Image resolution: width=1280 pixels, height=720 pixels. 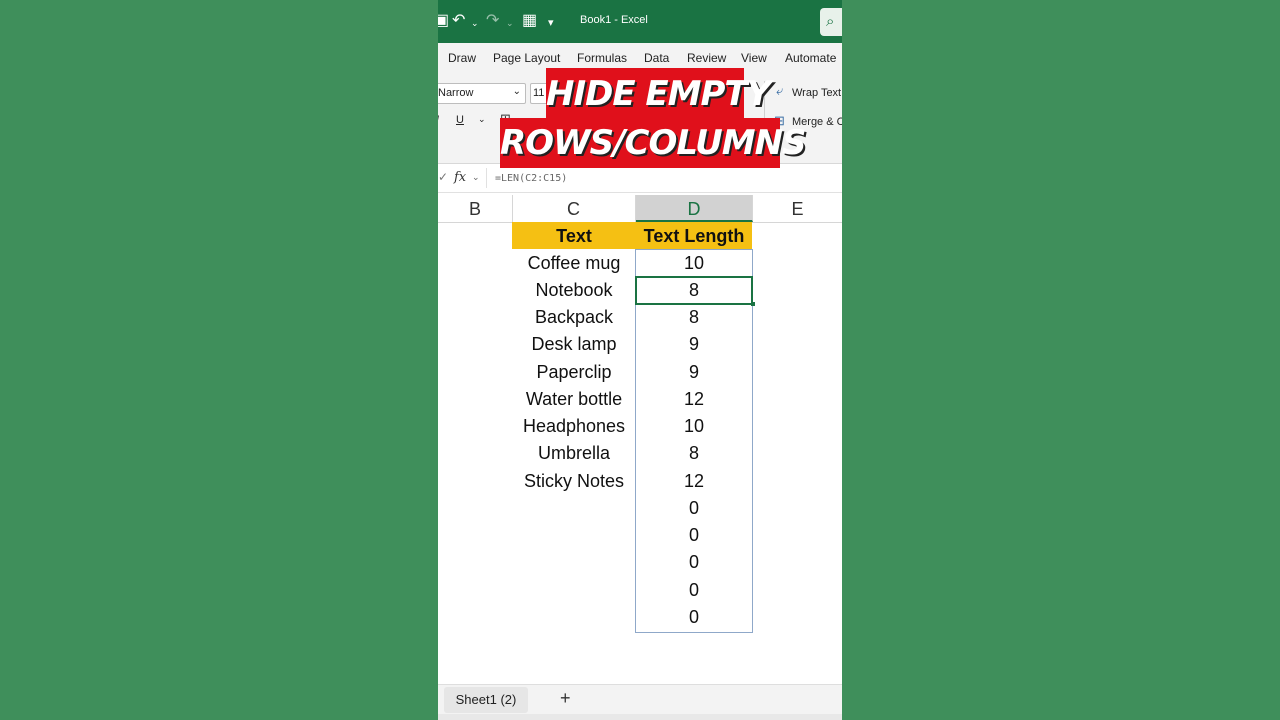 I want to click on table-cell: Headphones, so click(x=574, y=425).